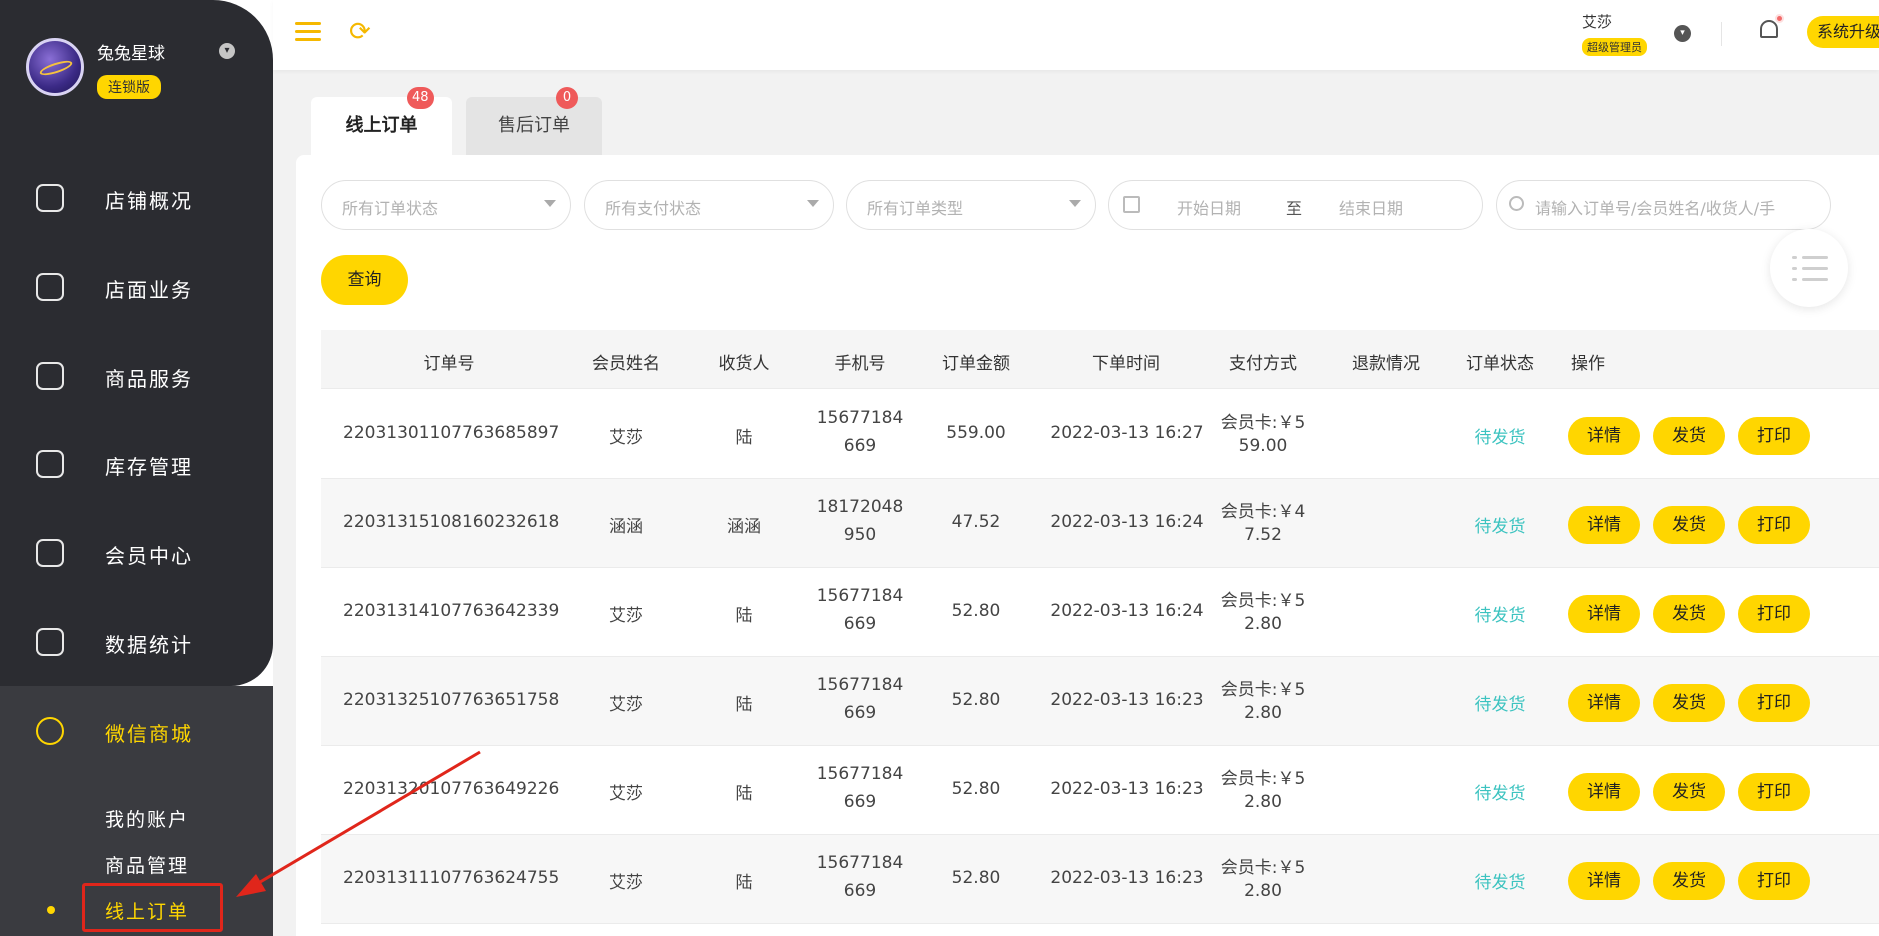 Image resolution: width=1879 pixels, height=936 pixels. Describe the element at coordinates (653, 208) in the screenshot. I see `select-placeholder: 所有支付状态` at that location.